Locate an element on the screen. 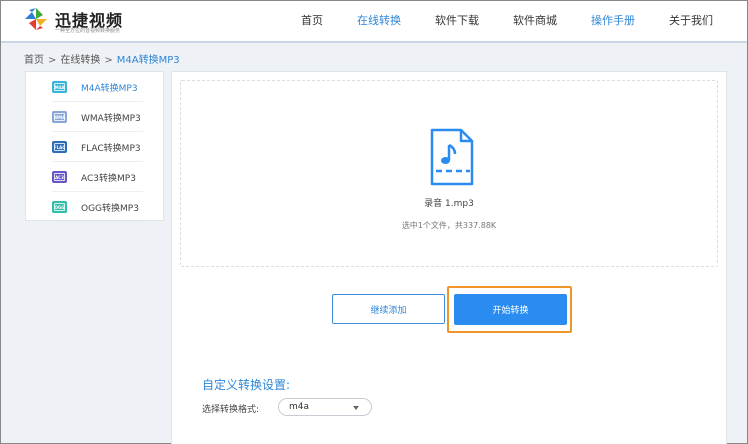 This screenshot has width=748, height=444. sidebar-item-label: WMA转换MP3 is located at coordinates (111, 118).